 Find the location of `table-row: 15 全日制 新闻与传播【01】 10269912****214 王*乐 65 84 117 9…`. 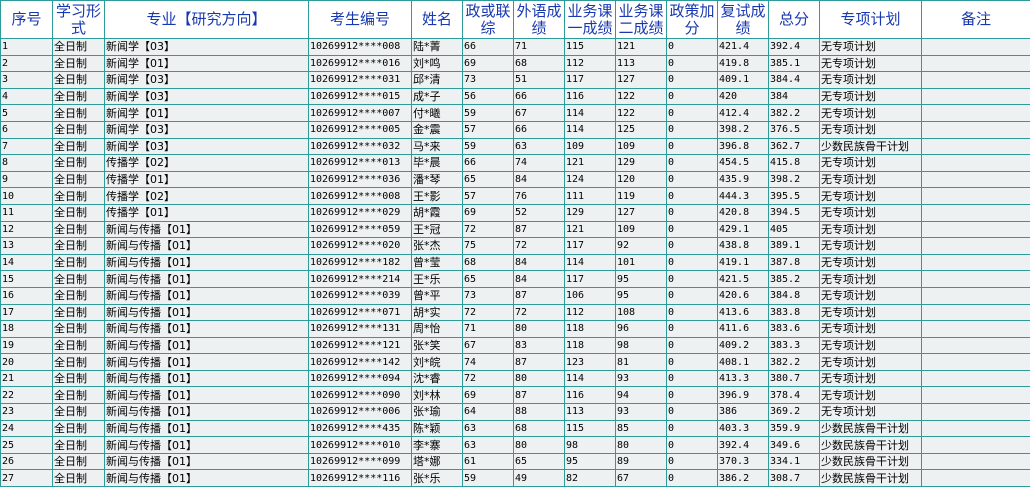

table-row: 15 全日制 新闻与传播【01】 10269912****214 王*乐 65 84 117 9… is located at coordinates (515, 279).